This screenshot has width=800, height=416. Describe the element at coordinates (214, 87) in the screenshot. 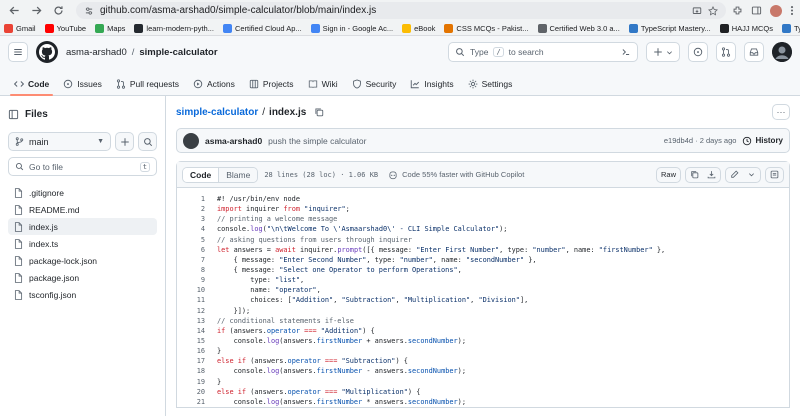

I see `tab-actions: Actions` at that location.